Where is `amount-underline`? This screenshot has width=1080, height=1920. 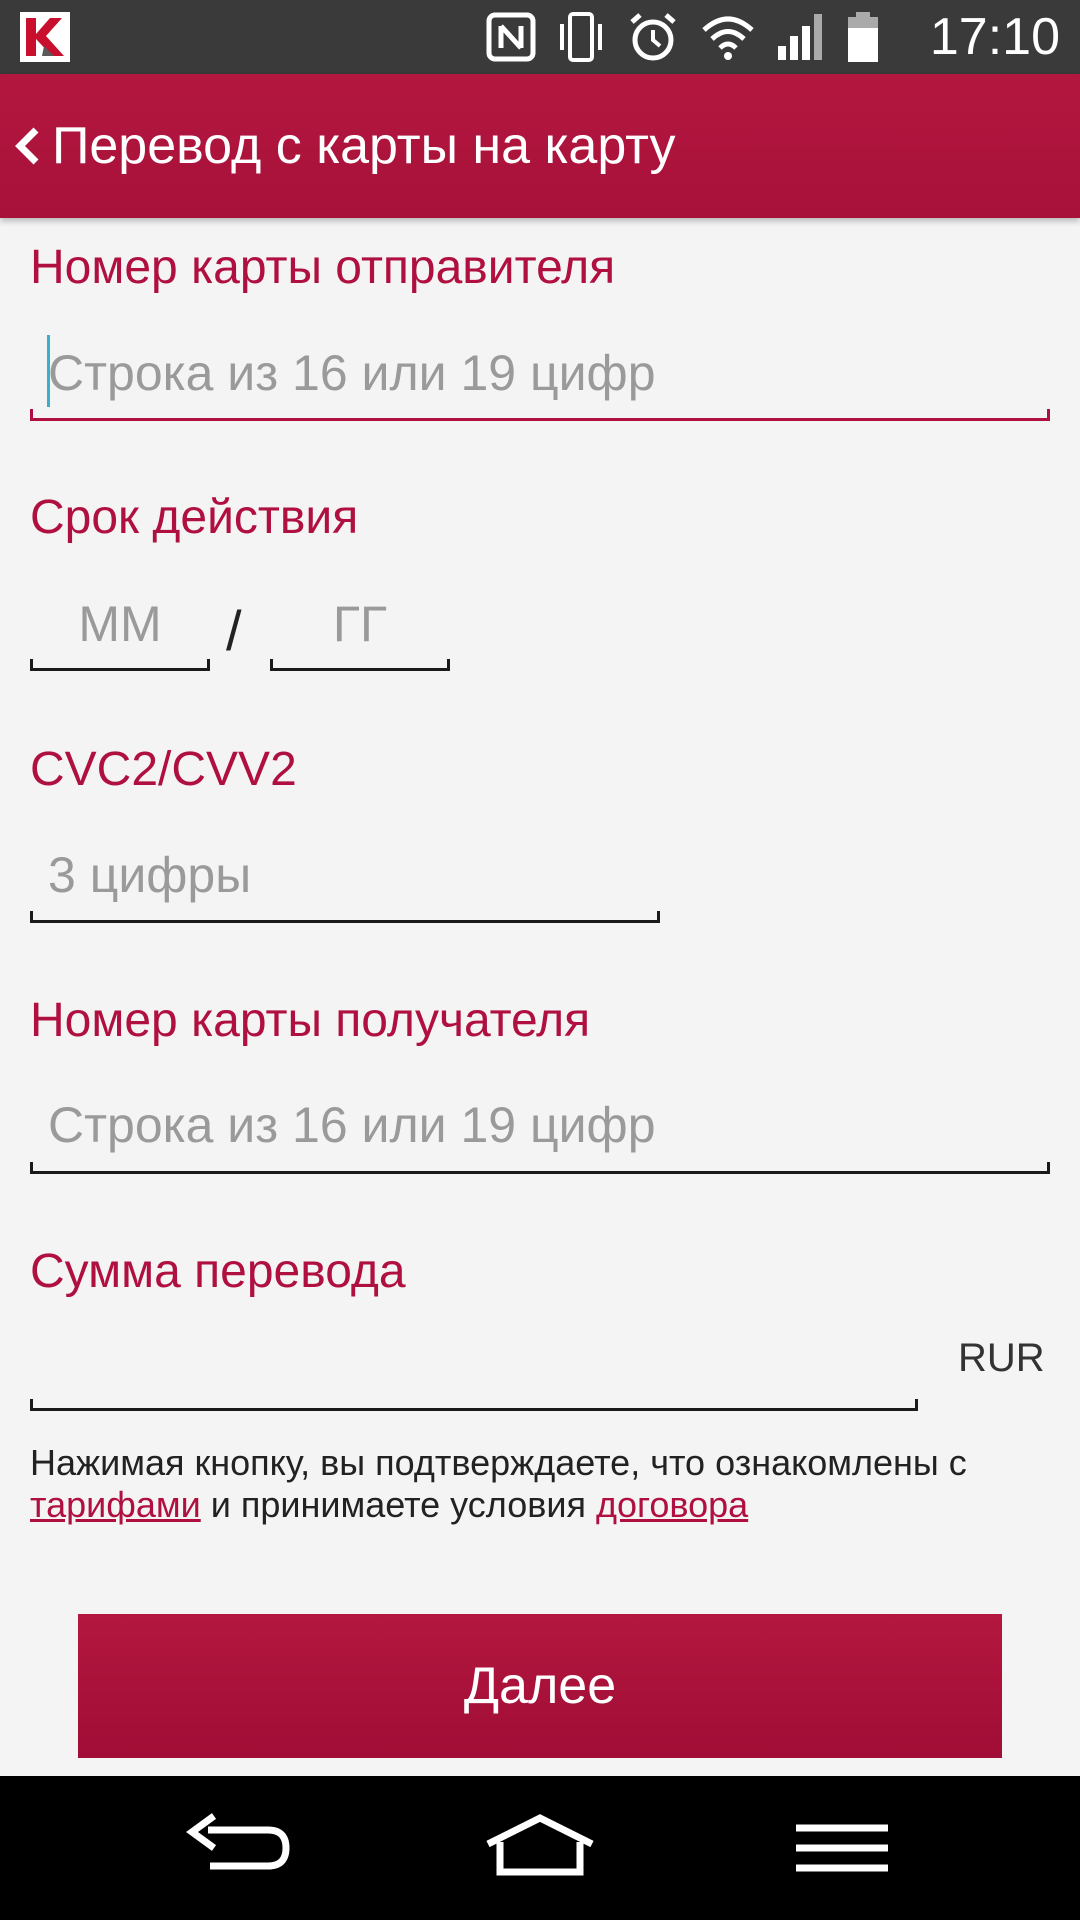
amount-underline is located at coordinates (474, 1405).